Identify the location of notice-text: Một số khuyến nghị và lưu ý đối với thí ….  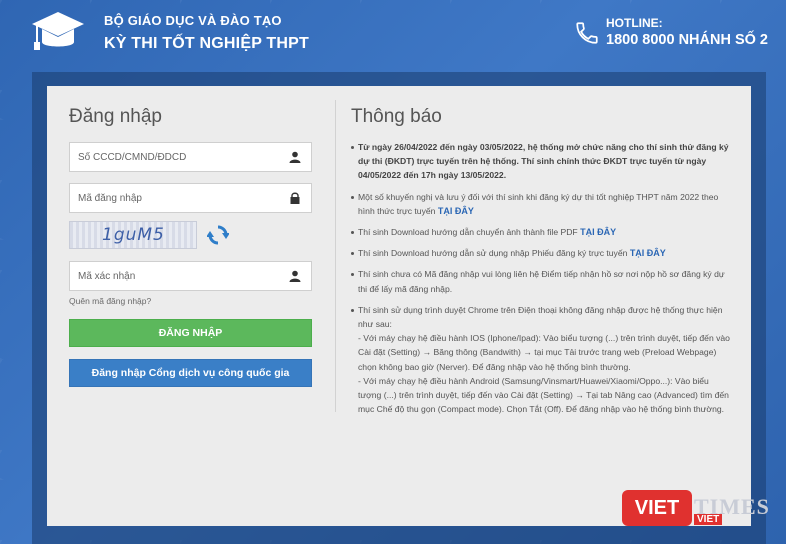
(538, 203).